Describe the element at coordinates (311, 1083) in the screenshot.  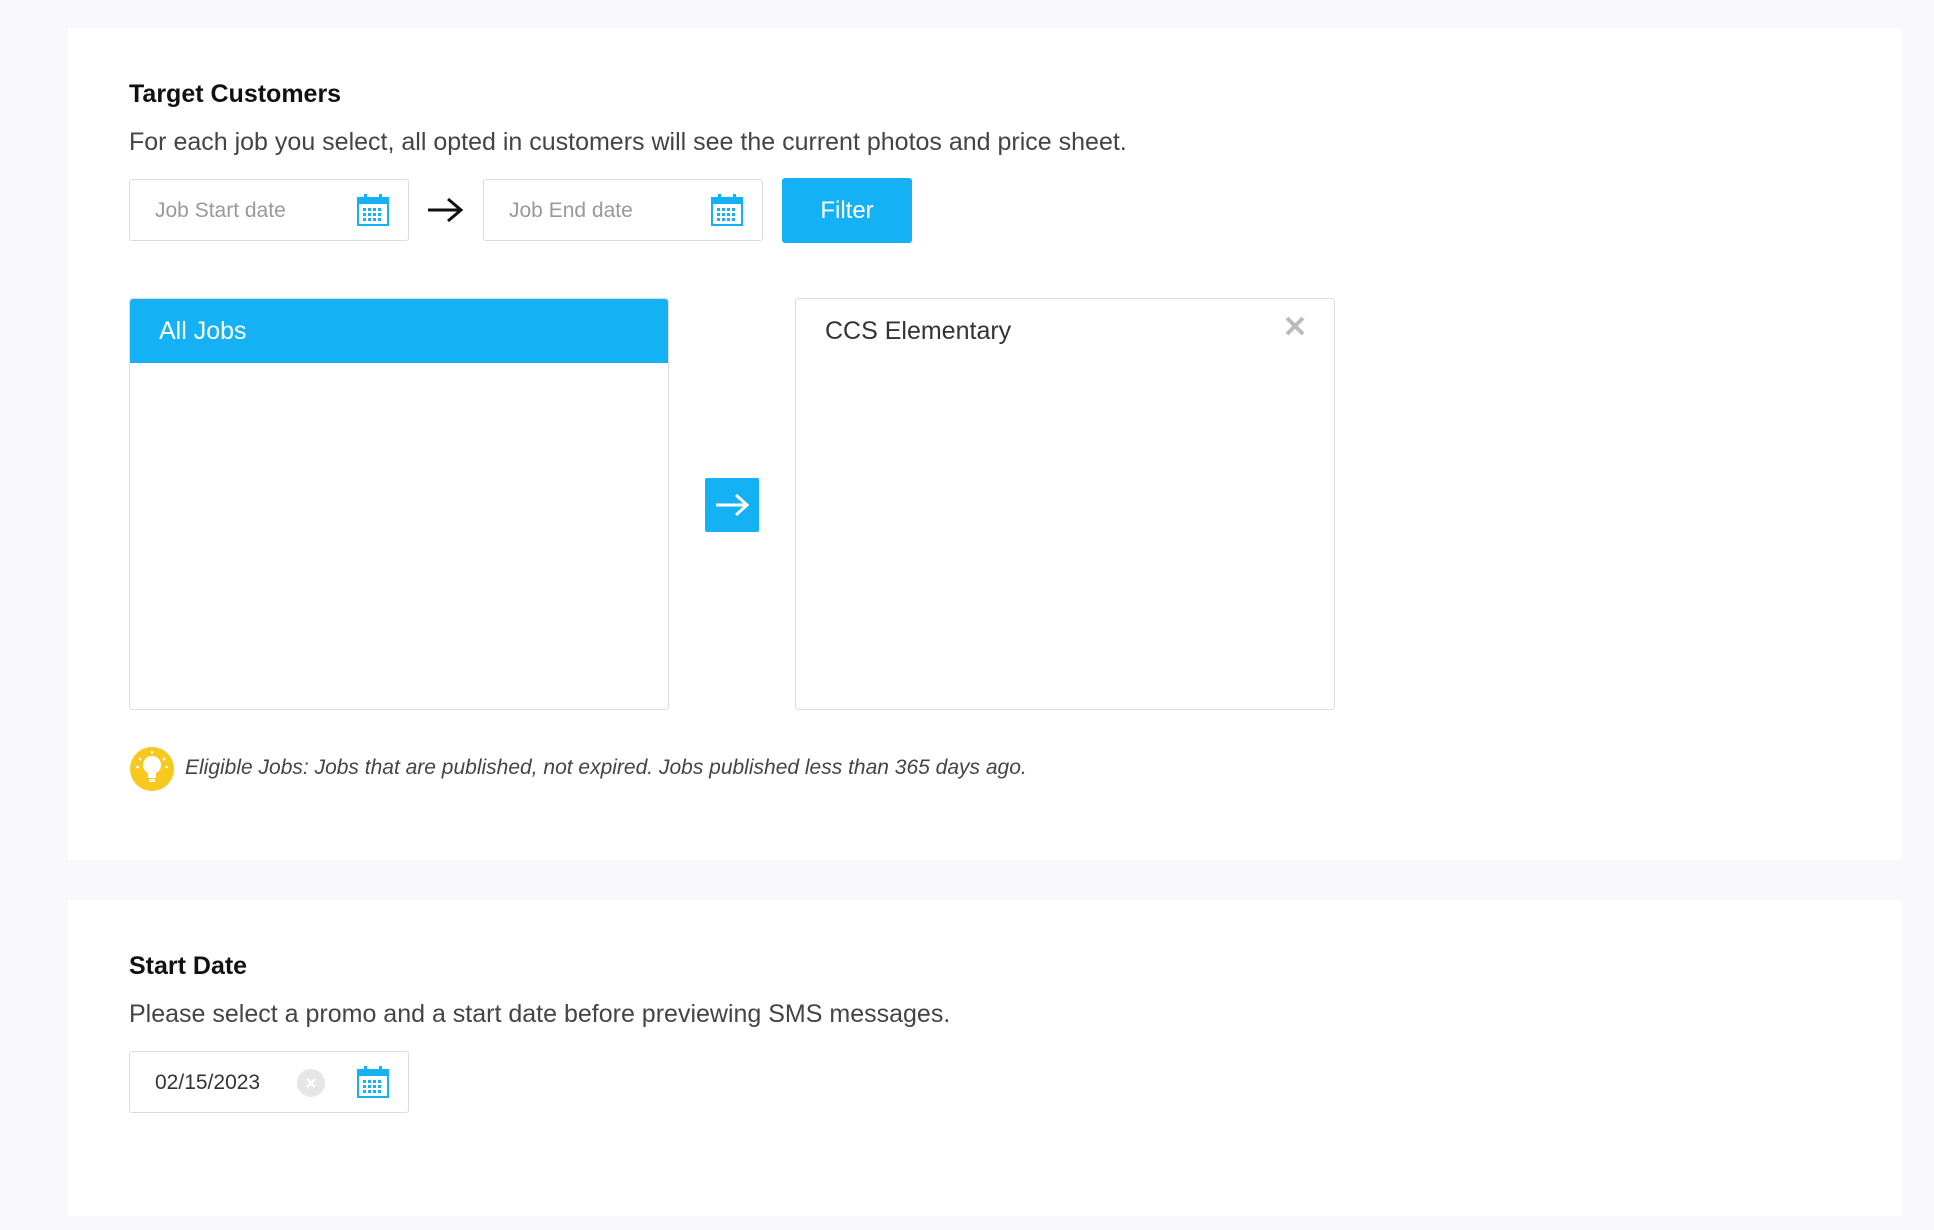
I see `clear-icon` at that location.